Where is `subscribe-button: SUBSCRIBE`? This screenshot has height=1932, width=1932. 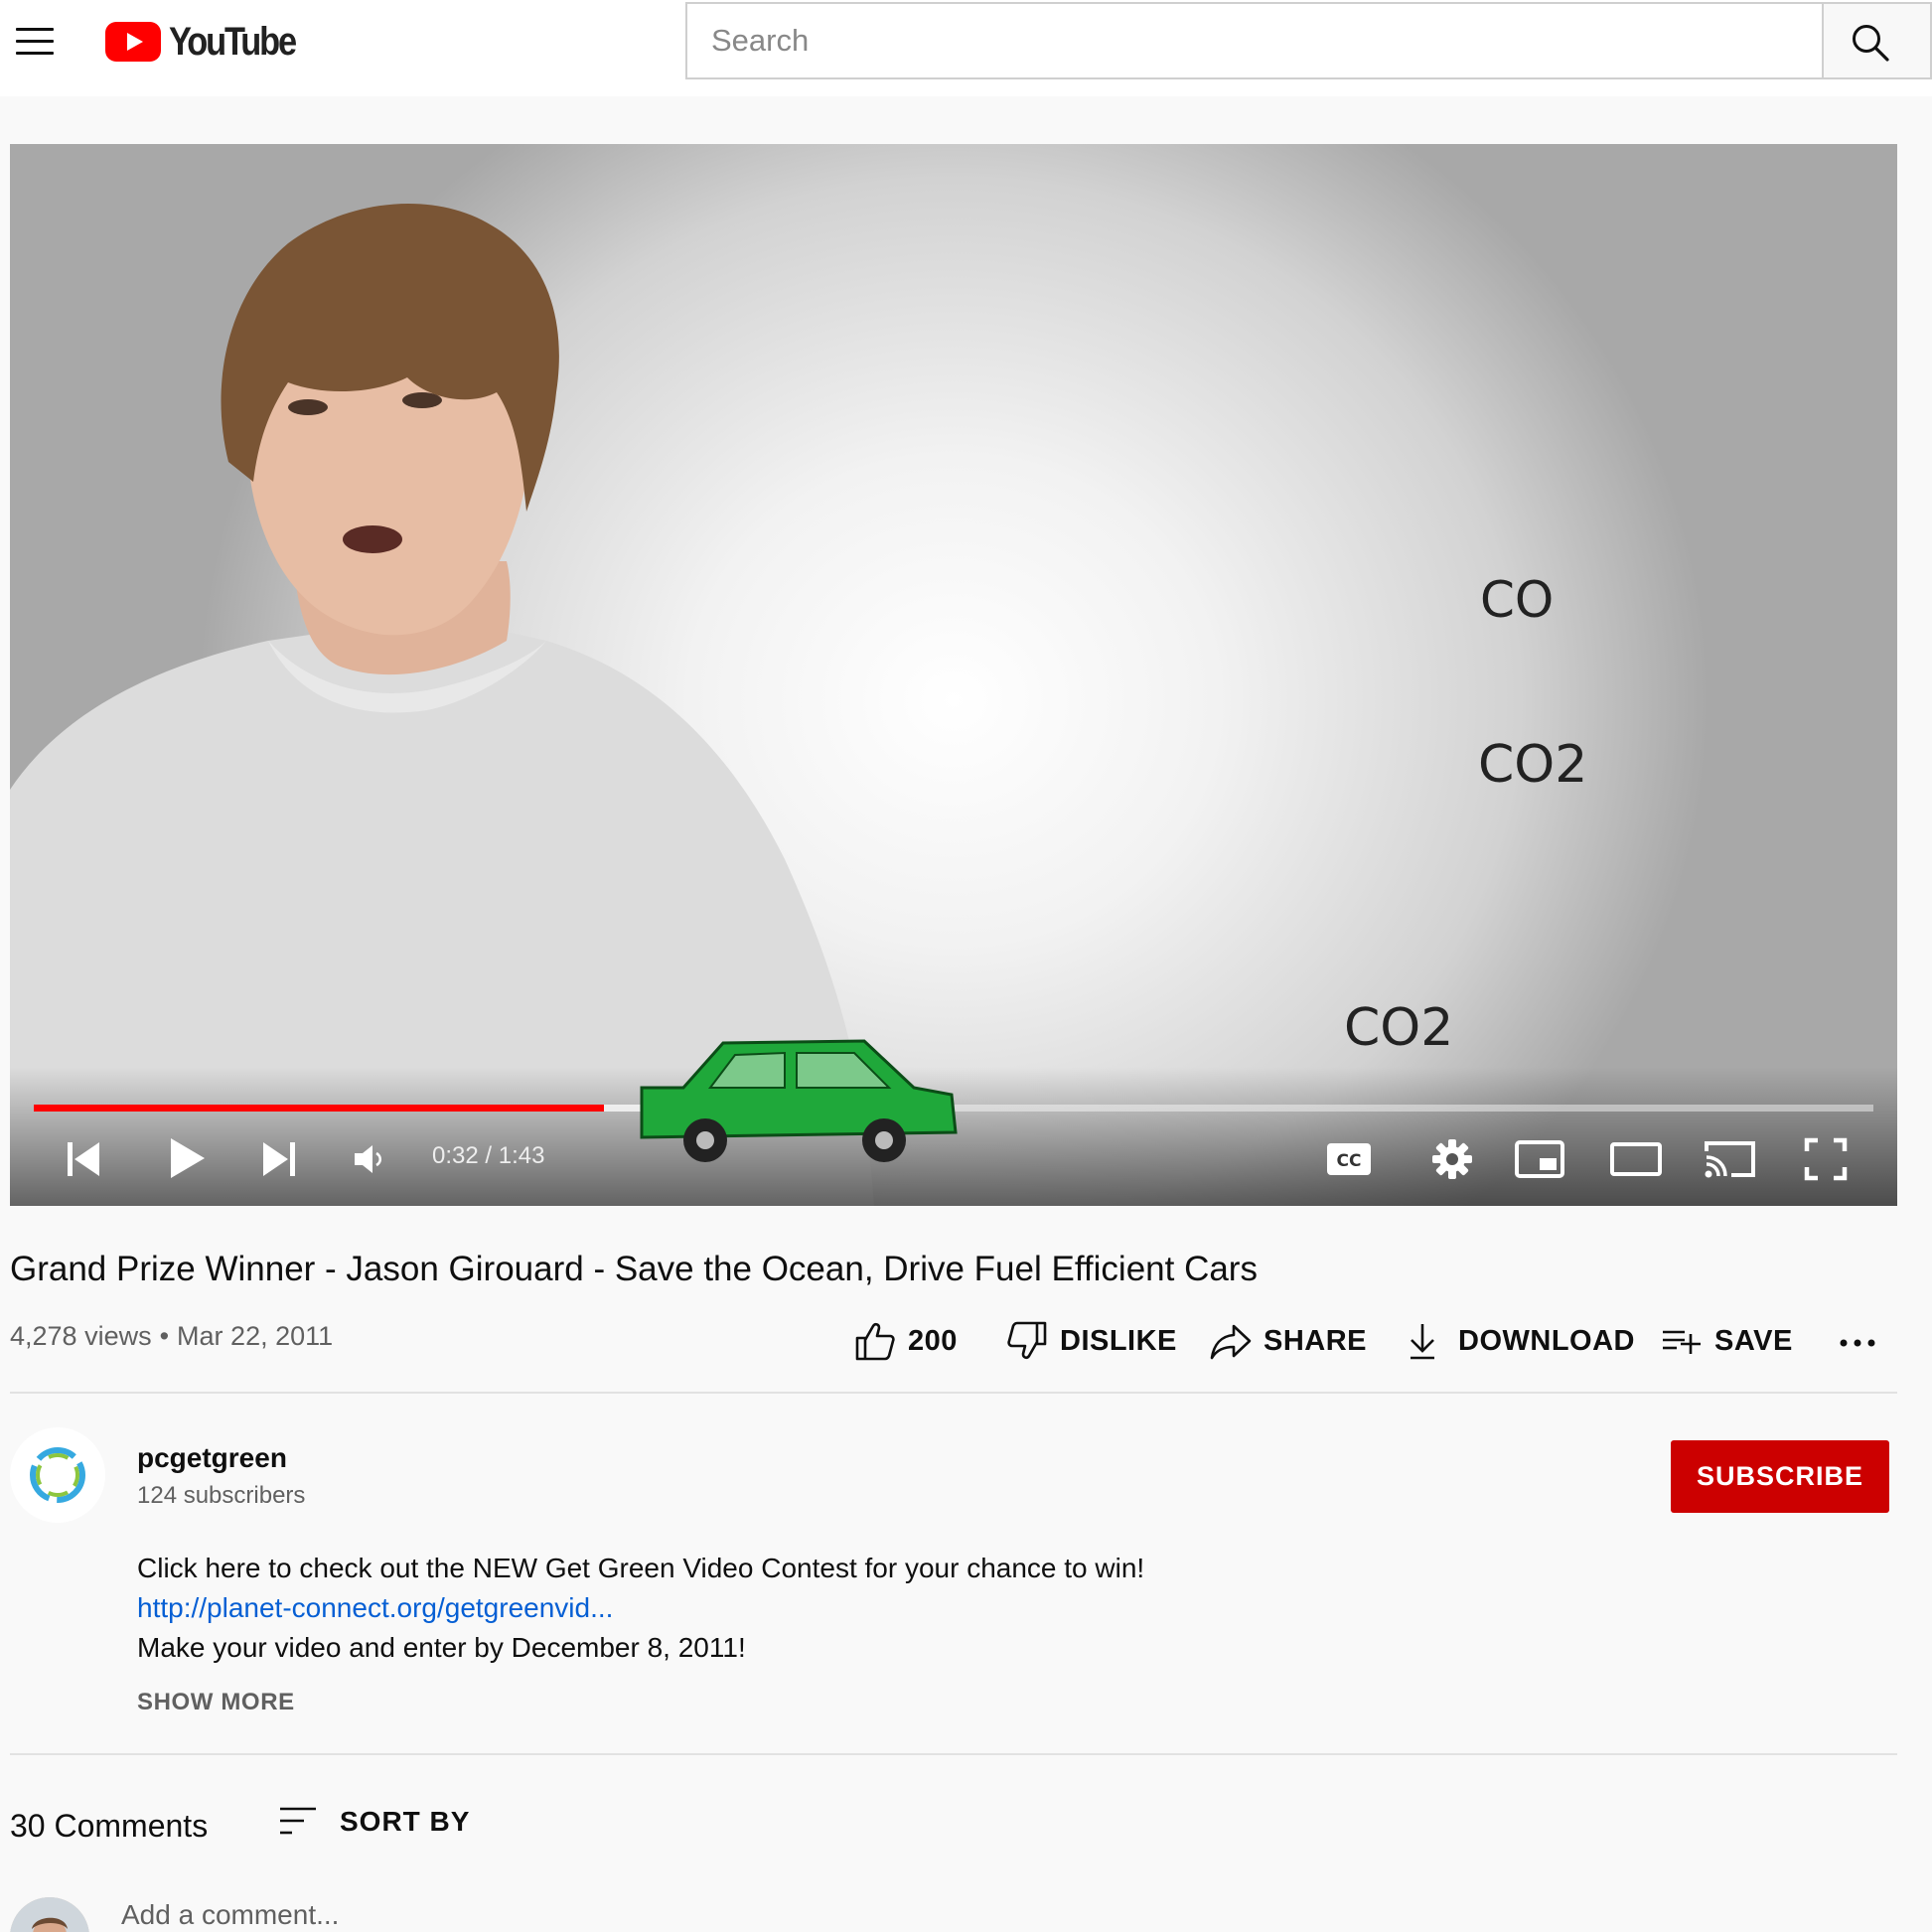
subscribe-button: SUBSCRIBE is located at coordinates (1780, 1476).